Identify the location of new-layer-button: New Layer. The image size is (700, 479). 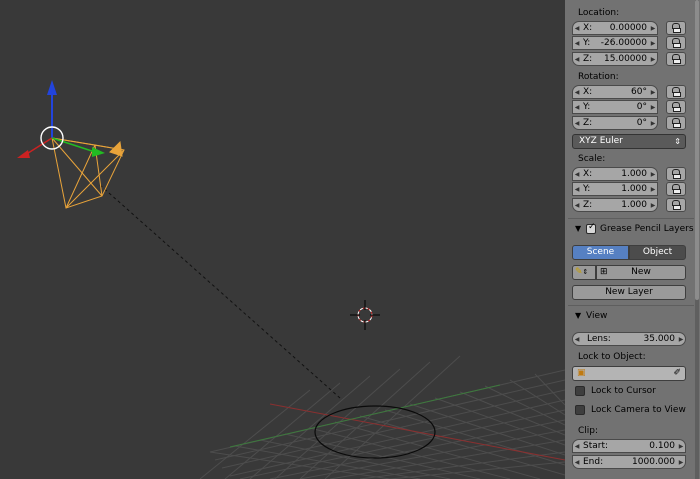
(629, 292).